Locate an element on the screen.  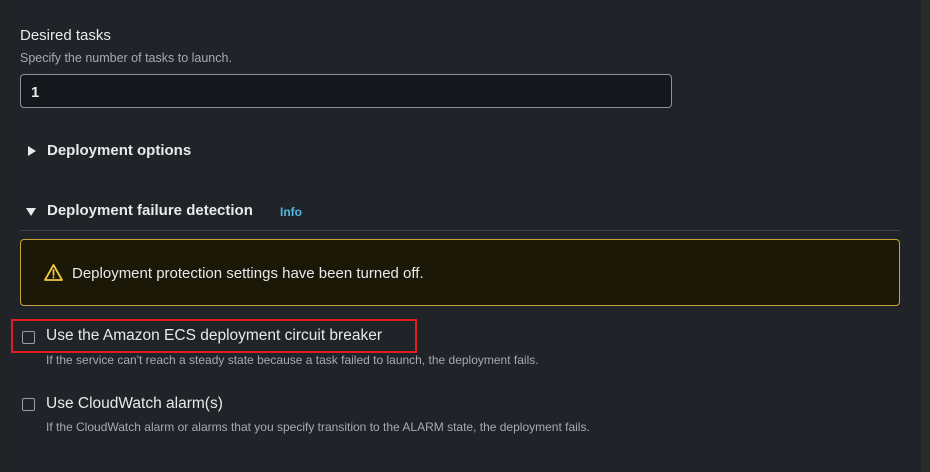
caret-down-icon is located at coordinates (31, 212).